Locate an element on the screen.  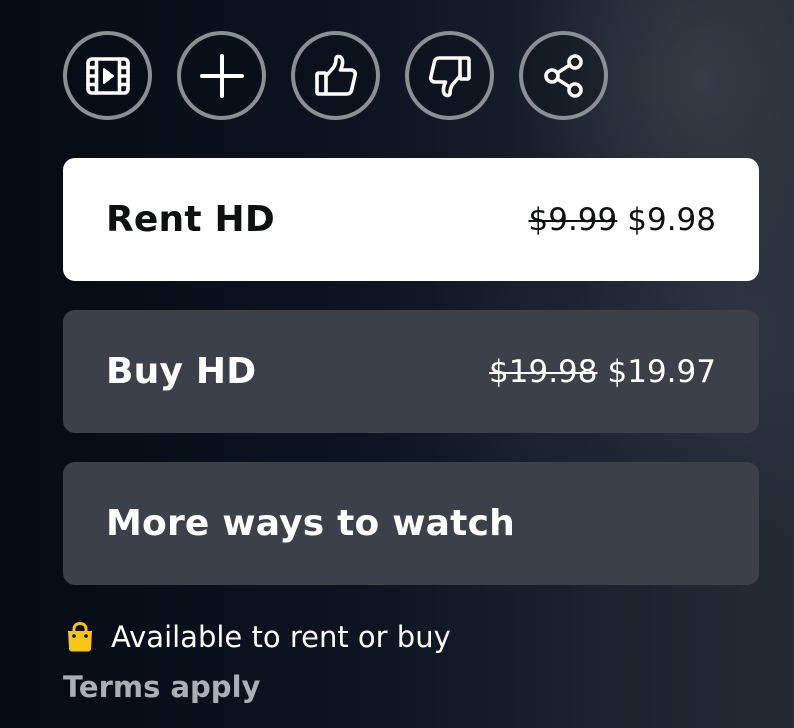
share-icon is located at coordinates (563, 75).